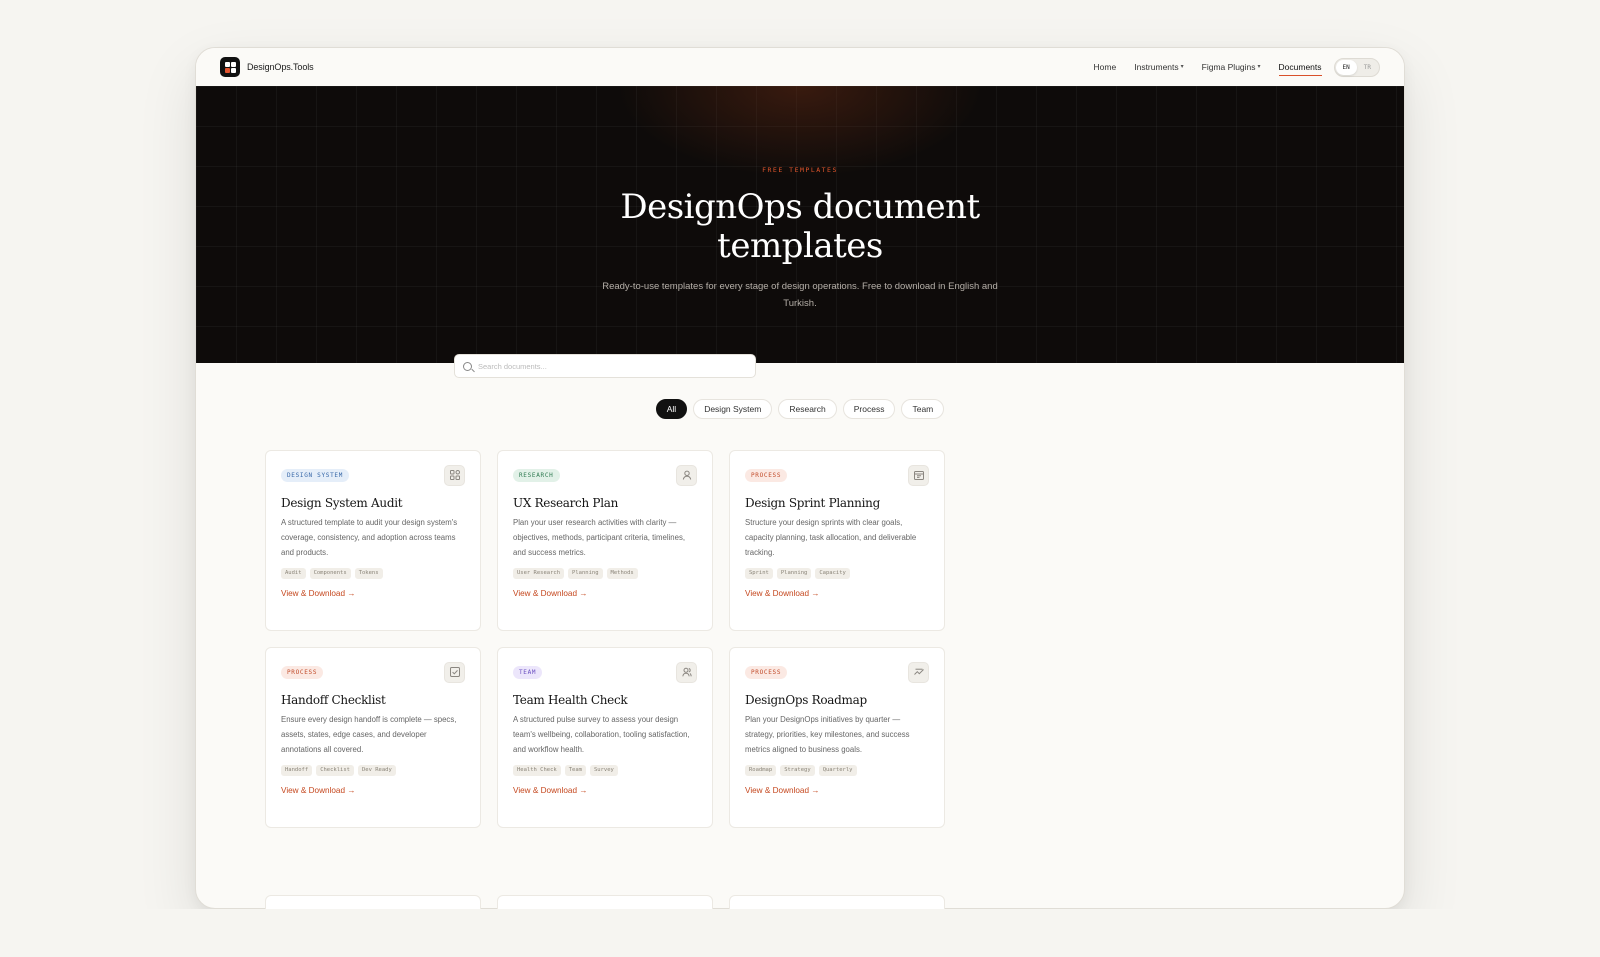 The height and width of the screenshot is (957, 1600). I want to click on search-bar, so click(605, 366).